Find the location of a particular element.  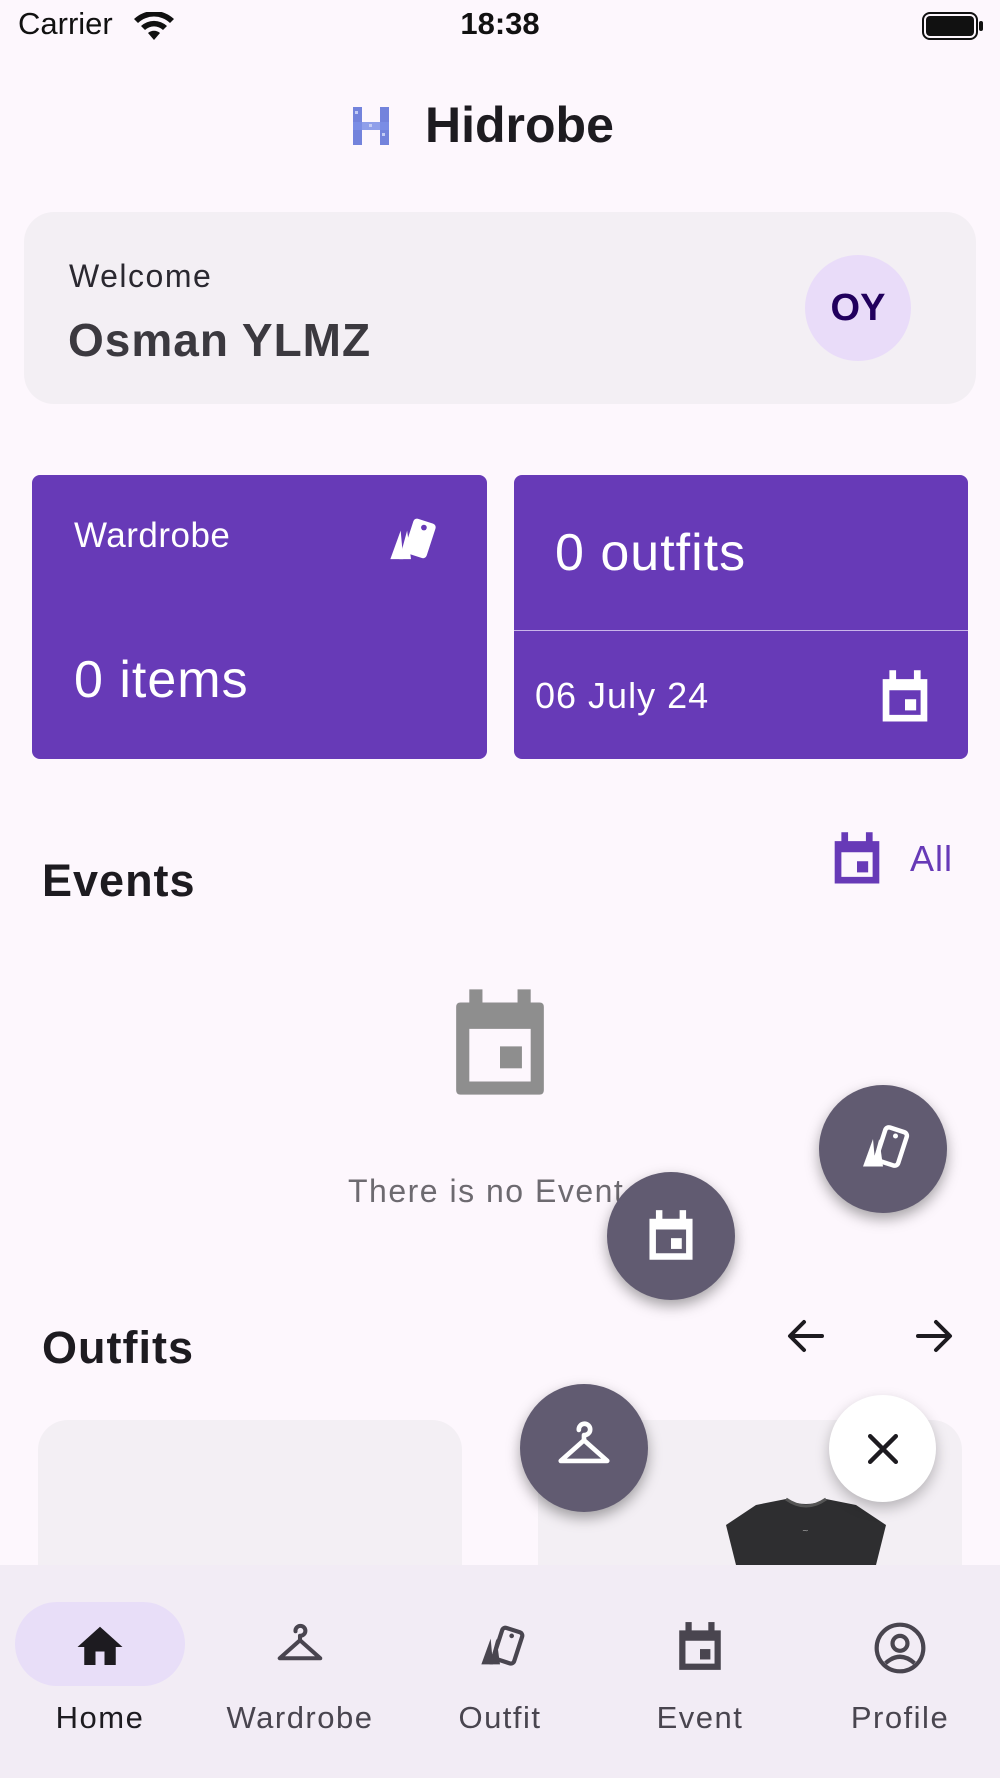

add-outfit-fab is located at coordinates (883, 1149).